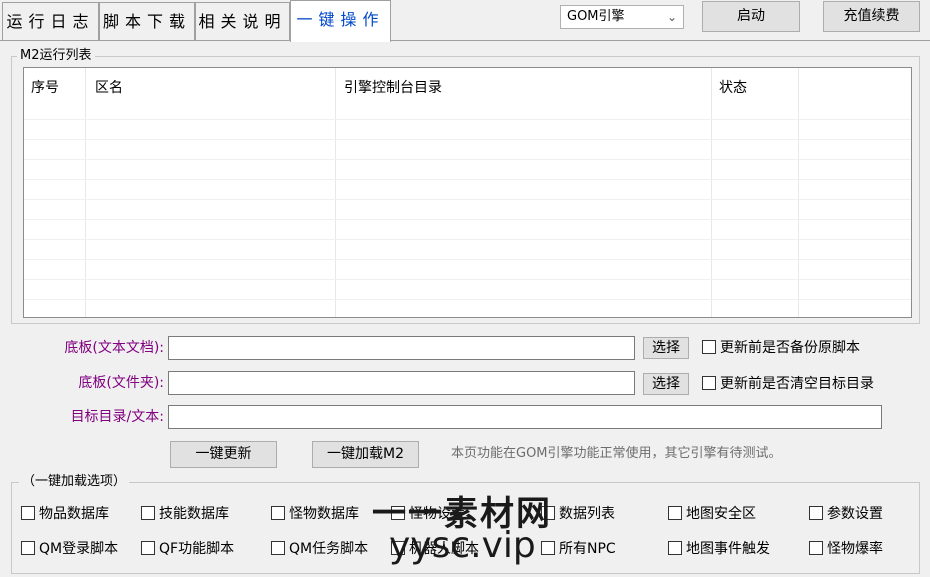 This screenshot has height=577, width=930. I want to click on option-qf-function: QF功能脚本, so click(187, 549).